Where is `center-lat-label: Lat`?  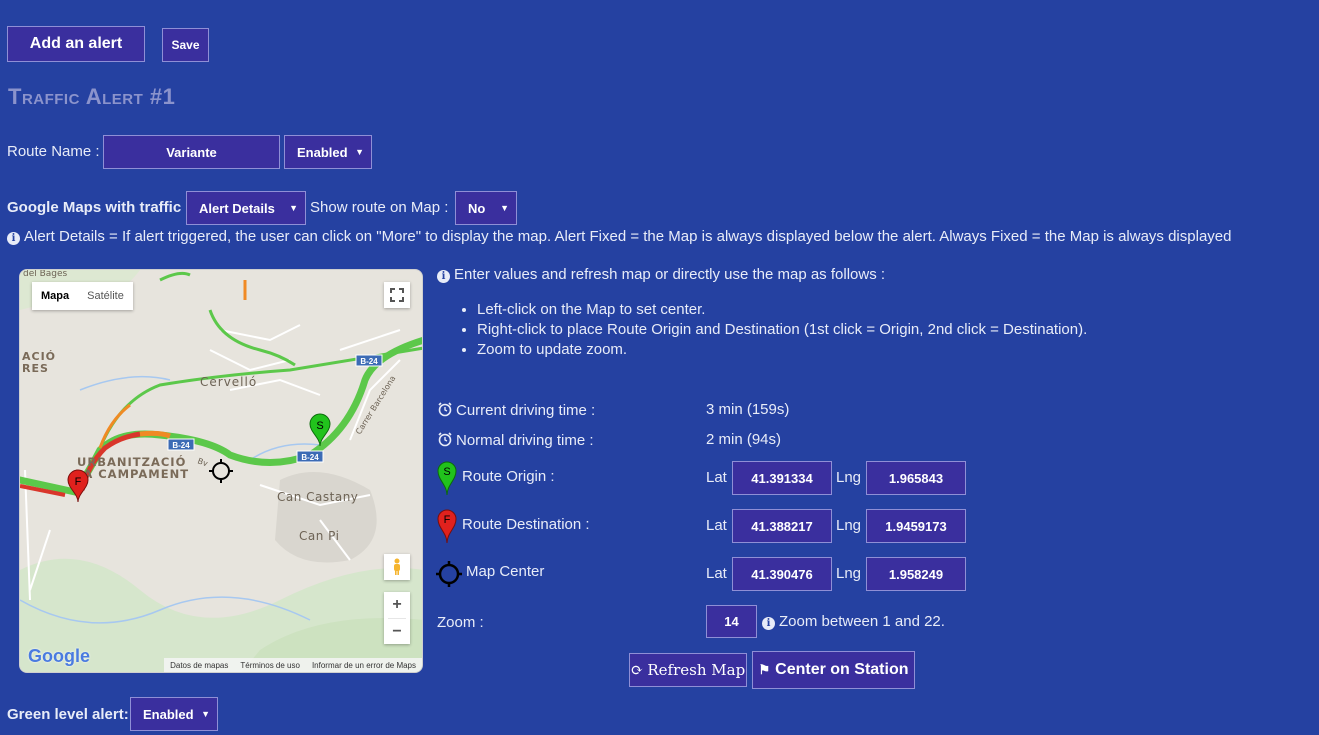 center-lat-label: Lat is located at coordinates (716, 573).